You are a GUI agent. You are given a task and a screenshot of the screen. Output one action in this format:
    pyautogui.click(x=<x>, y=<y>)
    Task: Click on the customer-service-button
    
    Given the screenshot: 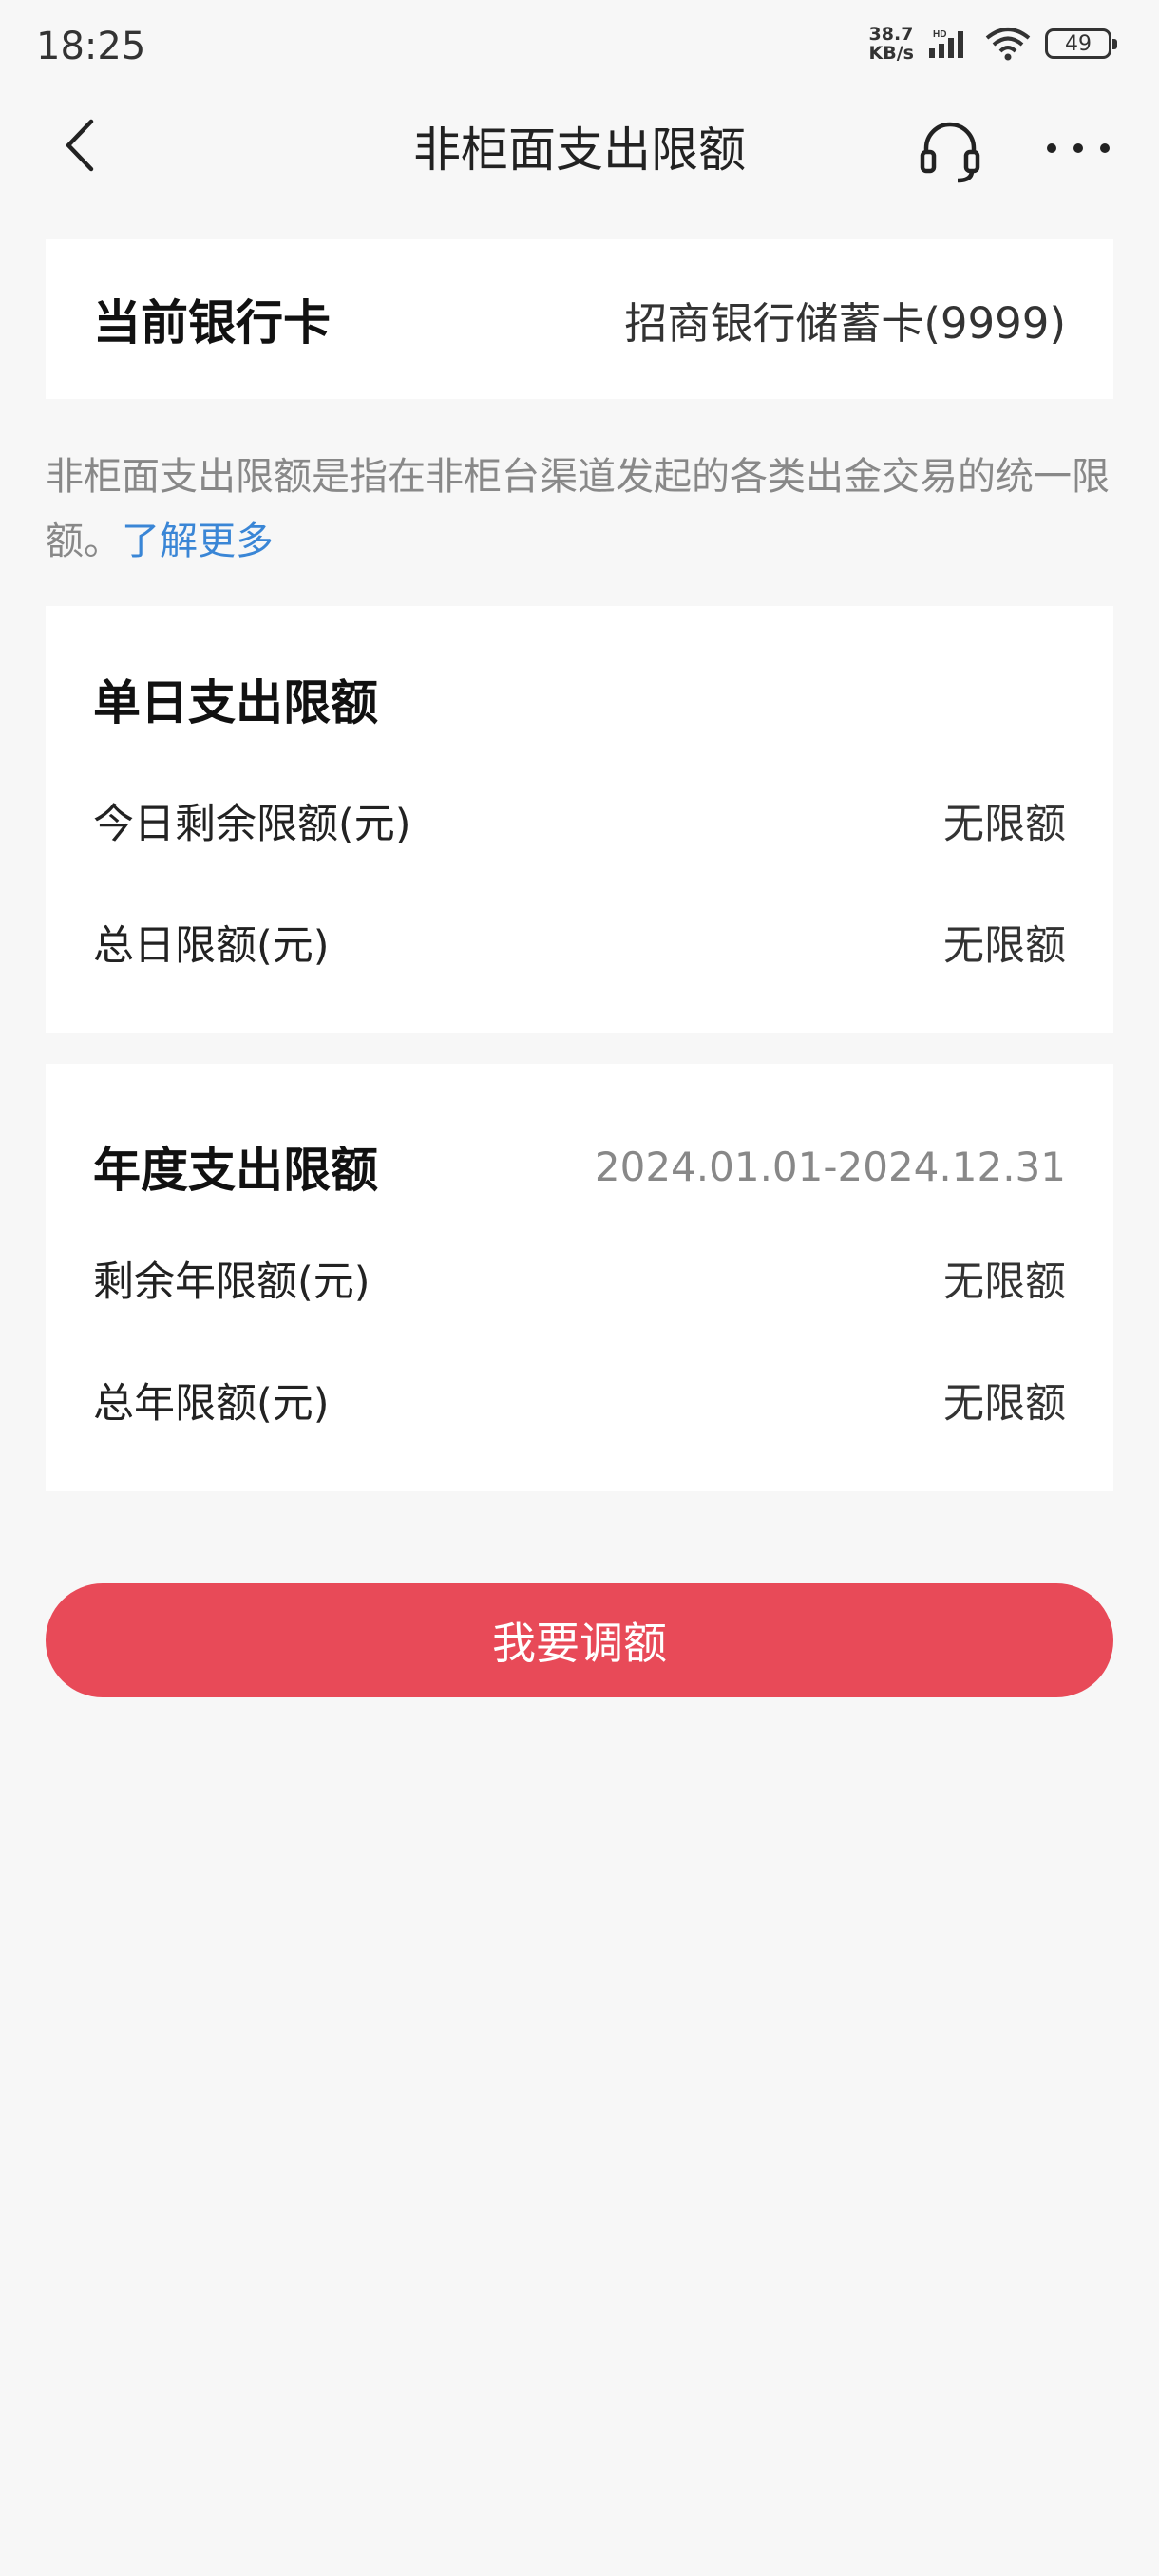 What is the action you would take?
    pyautogui.click(x=950, y=150)
    